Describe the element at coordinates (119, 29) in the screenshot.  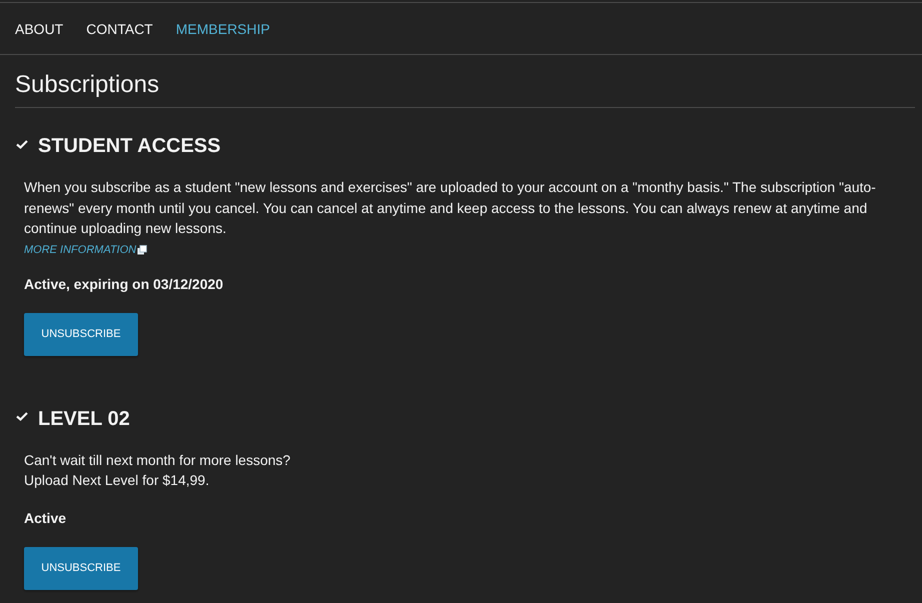
I see `nav-link: CONTACT` at that location.